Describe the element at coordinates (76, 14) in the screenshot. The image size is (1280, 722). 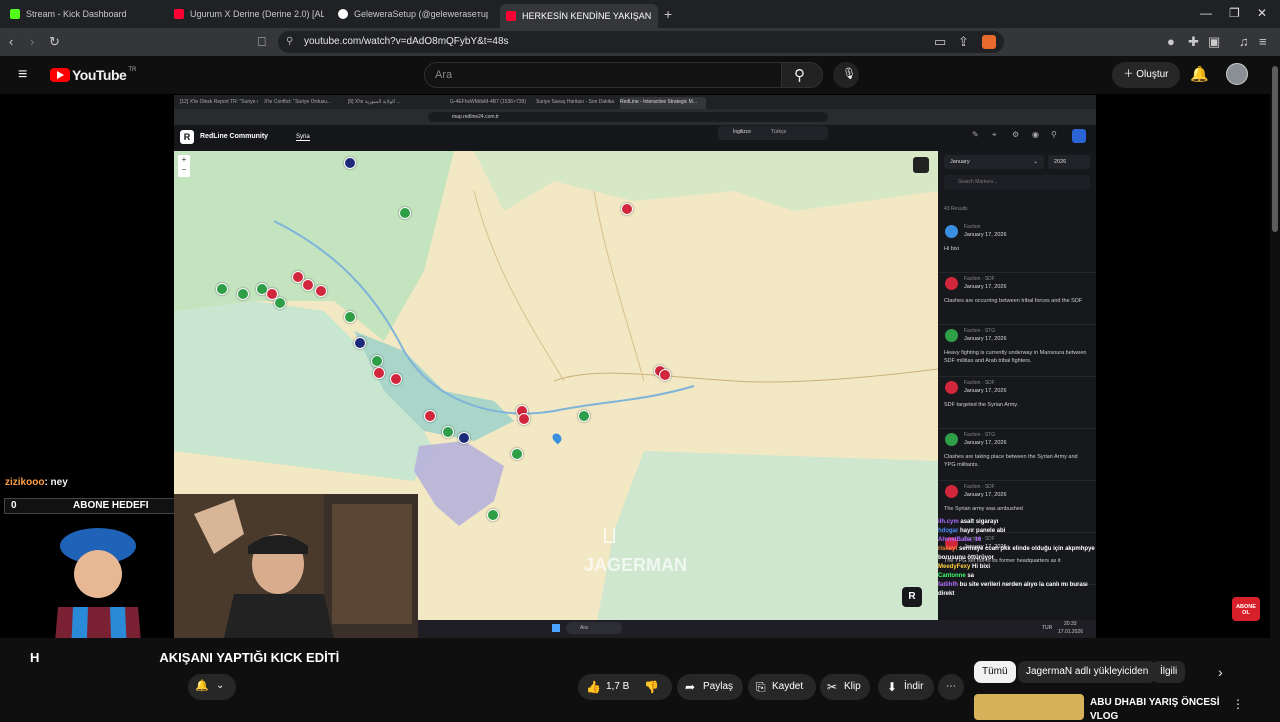
I see `tab-title: Stream - Kick Dashboard` at that location.